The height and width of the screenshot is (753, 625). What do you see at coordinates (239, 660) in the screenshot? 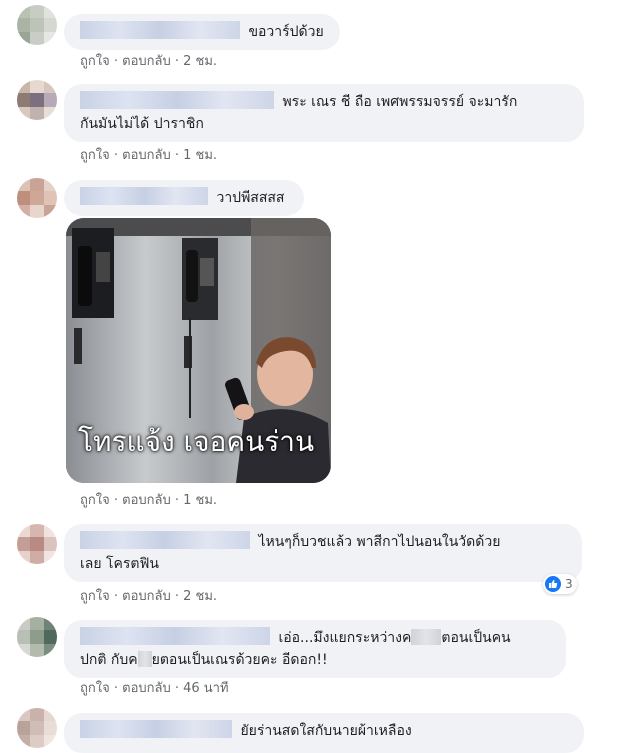
I see `comment-text-line2b: ยตอนเป็นเณรด้วยคะ อีดอก!!` at bounding box center [239, 660].